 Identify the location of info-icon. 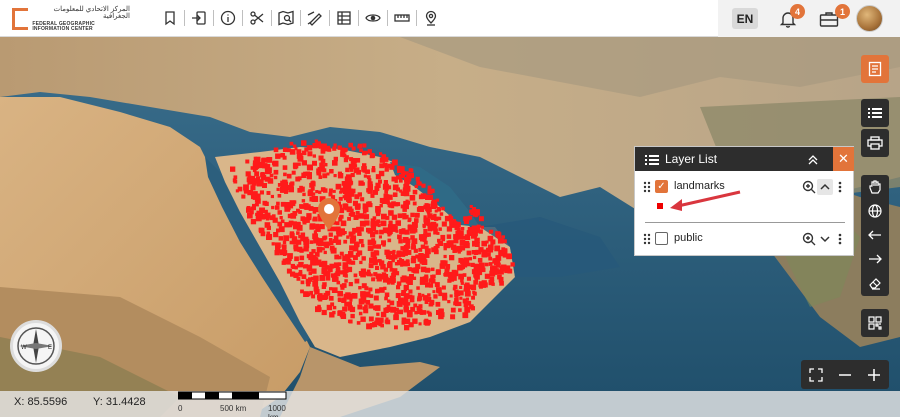
(228, 18).